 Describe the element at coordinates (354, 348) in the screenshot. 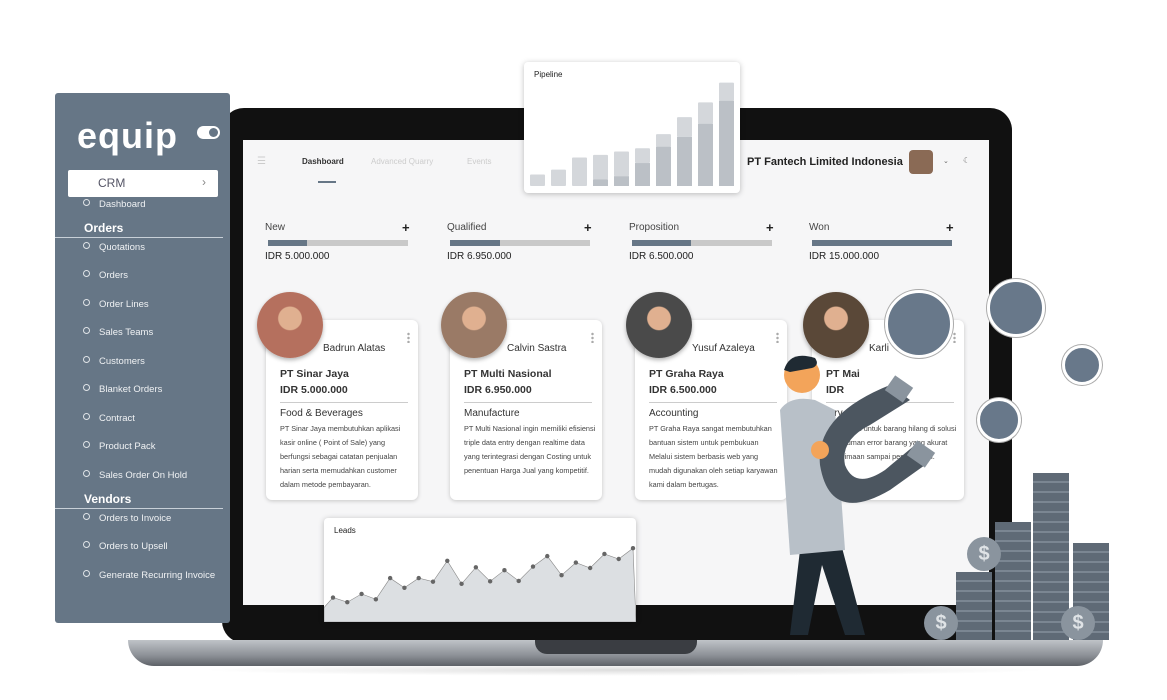

I see `contact-name: Badrun Alatas` at that location.